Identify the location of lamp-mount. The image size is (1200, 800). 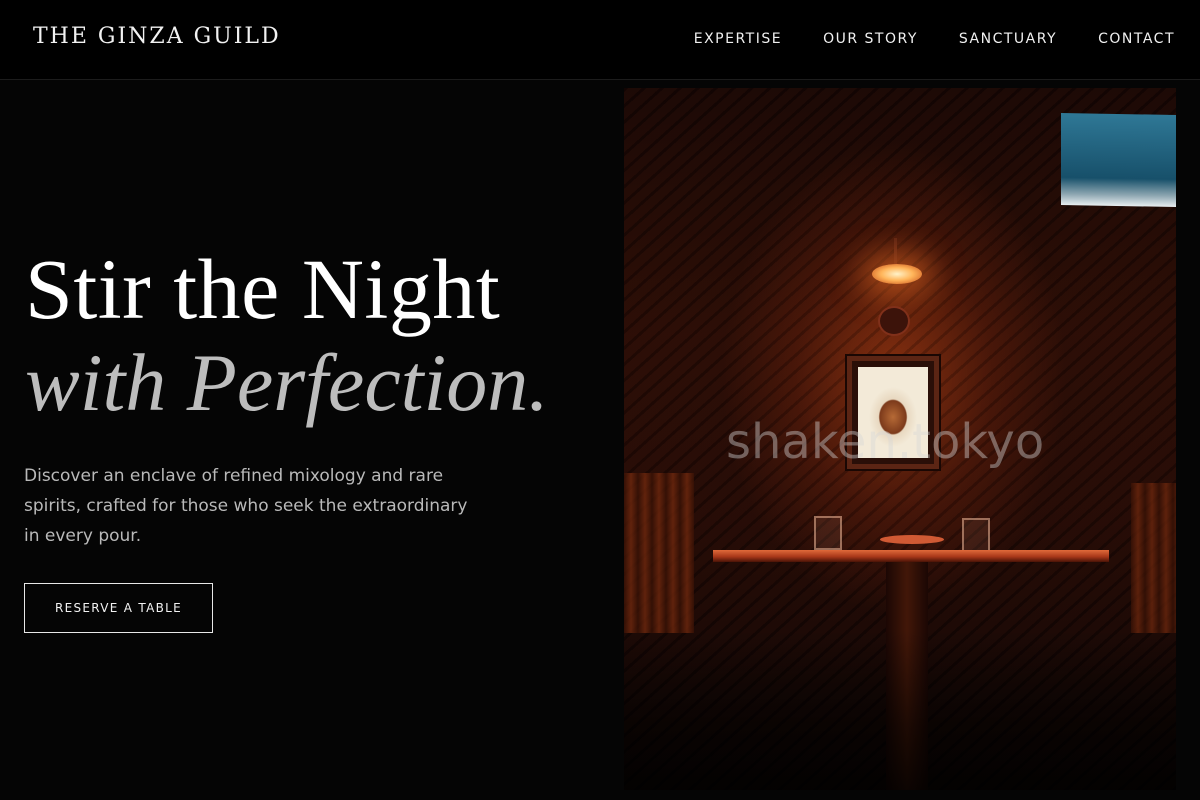
(894, 321).